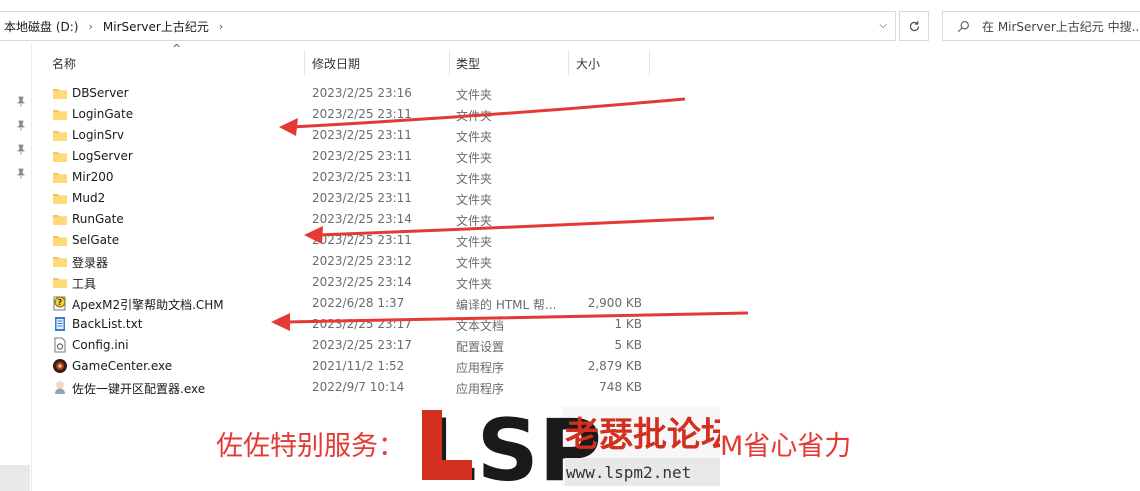  Describe the element at coordinates (122, 366) in the screenshot. I see `file-name: GameCenter.exe` at that location.